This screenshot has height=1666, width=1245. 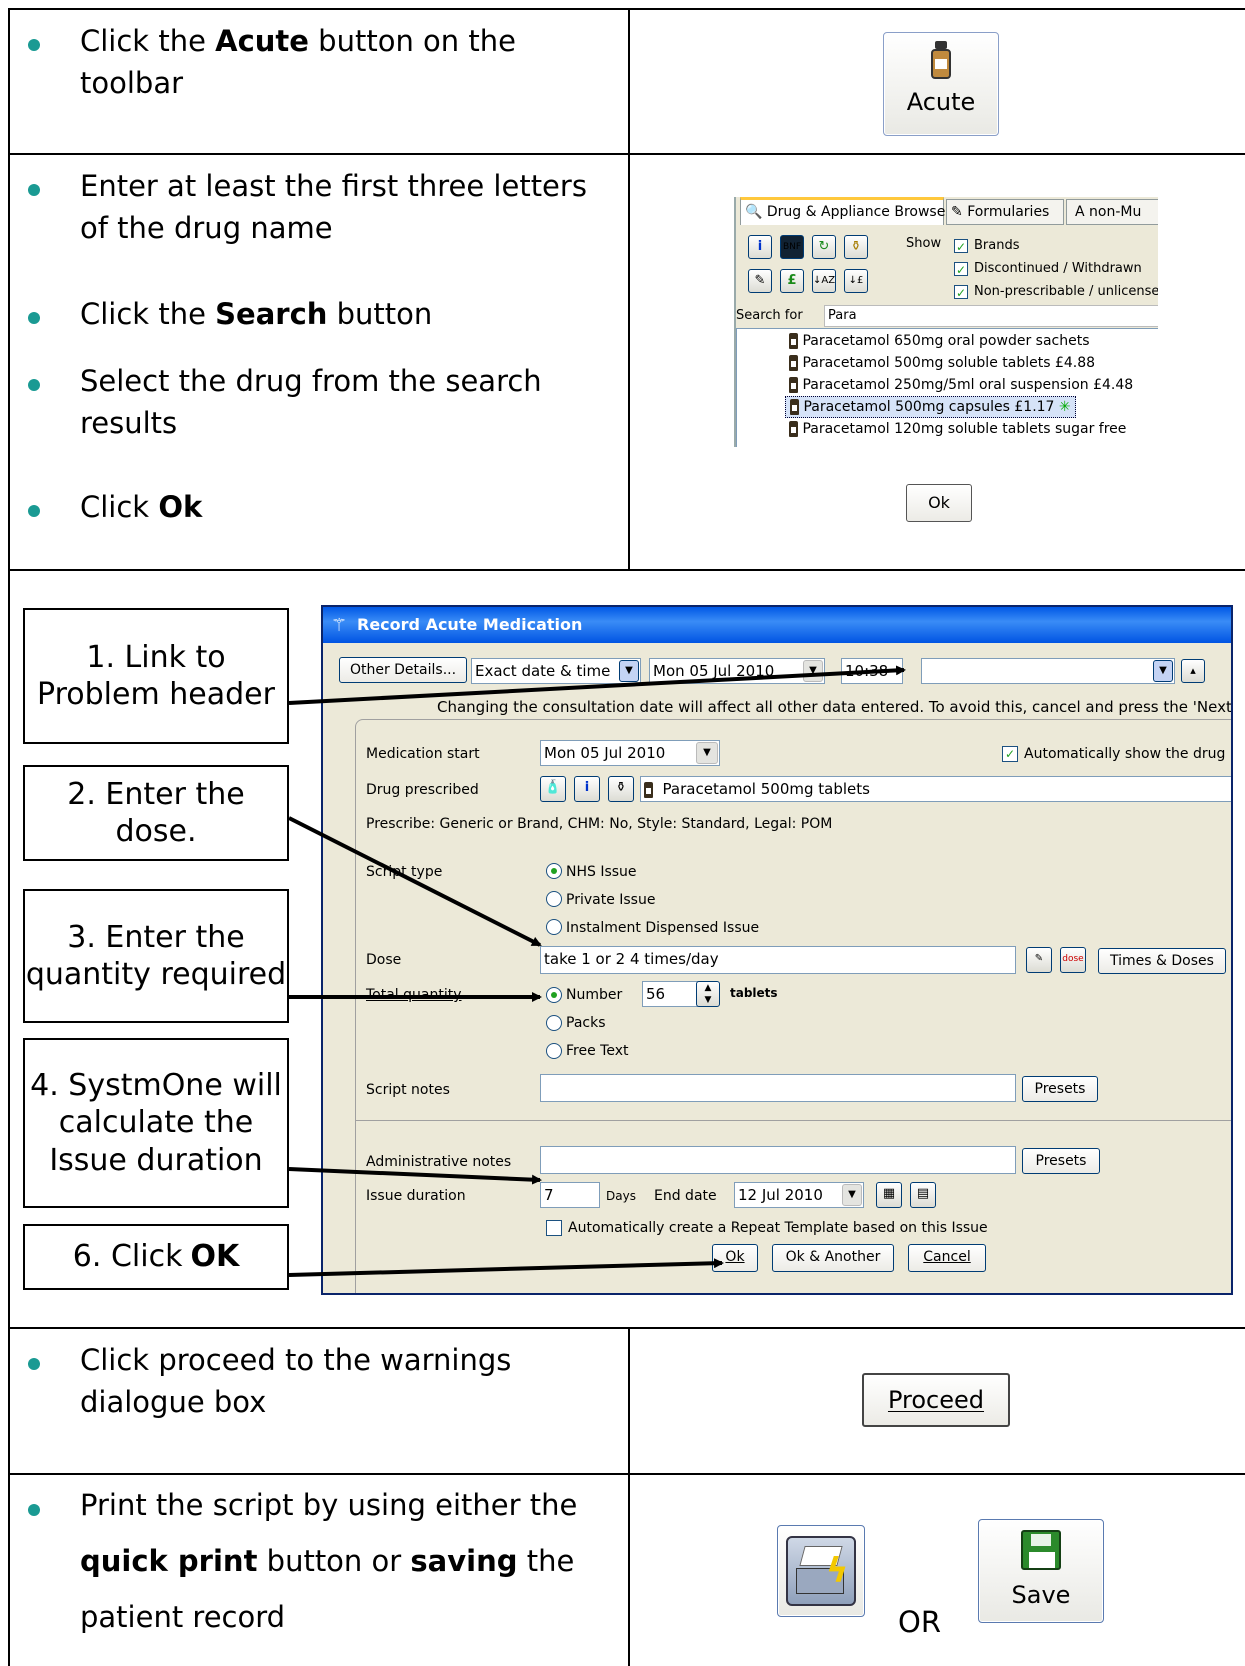 I want to click on medication-start-field: Mon 05 Jul 2010, so click(x=630, y=753).